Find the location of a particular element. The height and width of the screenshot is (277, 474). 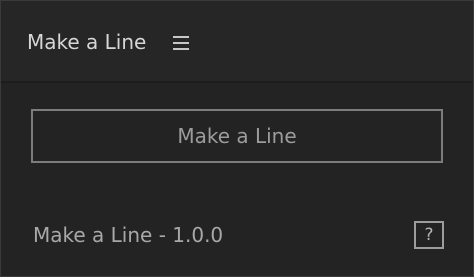

help-button: ? is located at coordinates (429, 235).